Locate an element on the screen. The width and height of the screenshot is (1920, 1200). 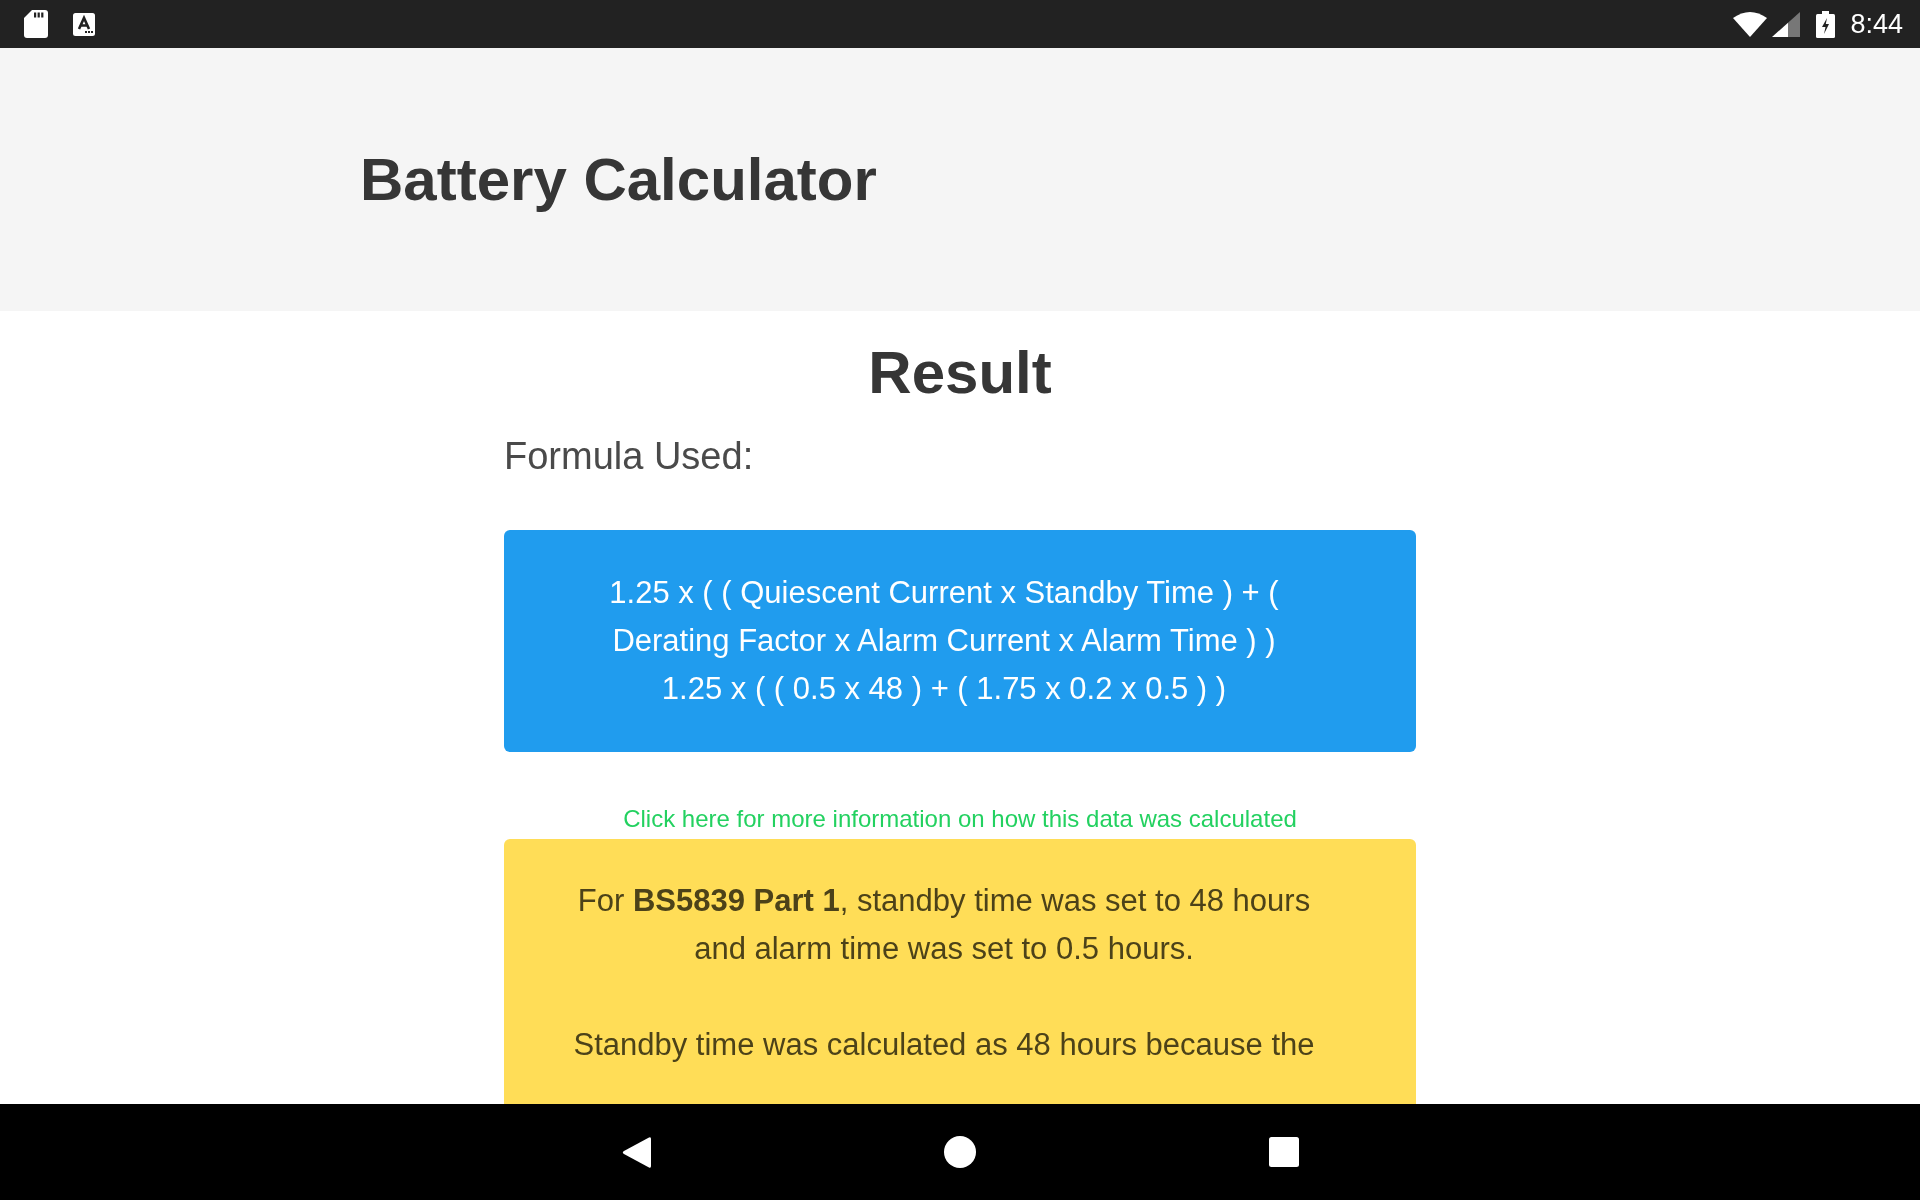
formula-label: Formula Used: is located at coordinates (629, 456).